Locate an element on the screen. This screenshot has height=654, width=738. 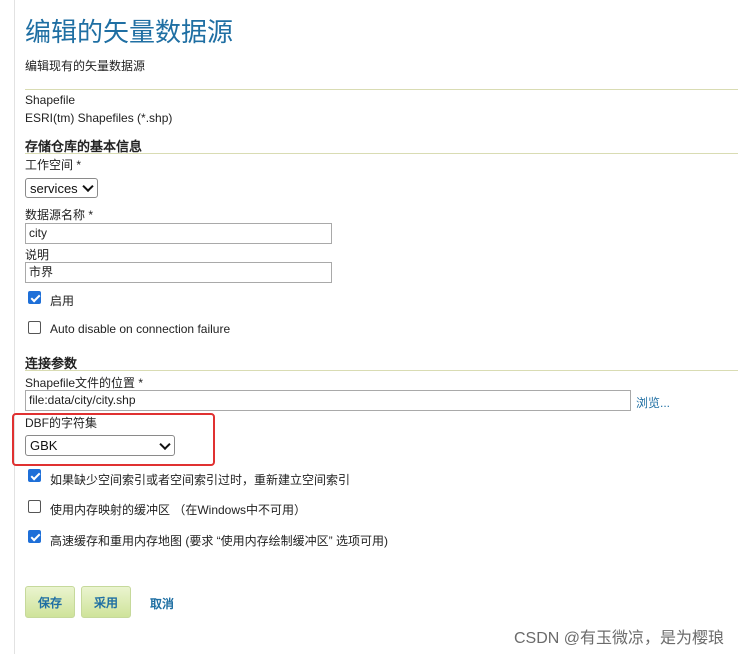
description-input: 市界 is located at coordinates (178, 272).